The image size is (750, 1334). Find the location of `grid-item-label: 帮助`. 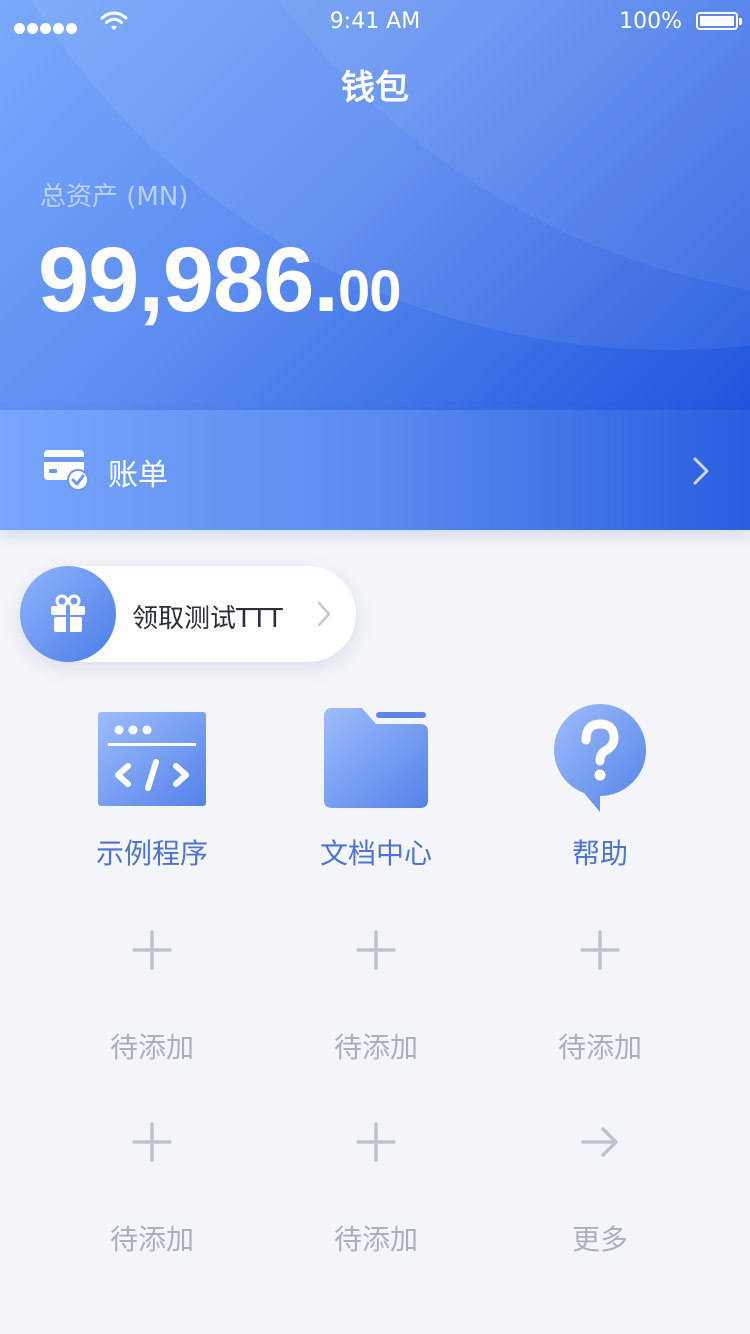

grid-item-label: 帮助 is located at coordinates (599, 853).